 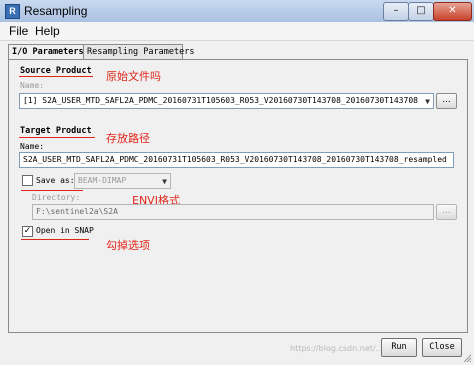 What do you see at coordinates (55, 180) in the screenshot?
I see `save-as-label: Save as:` at bounding box center [55, 180].